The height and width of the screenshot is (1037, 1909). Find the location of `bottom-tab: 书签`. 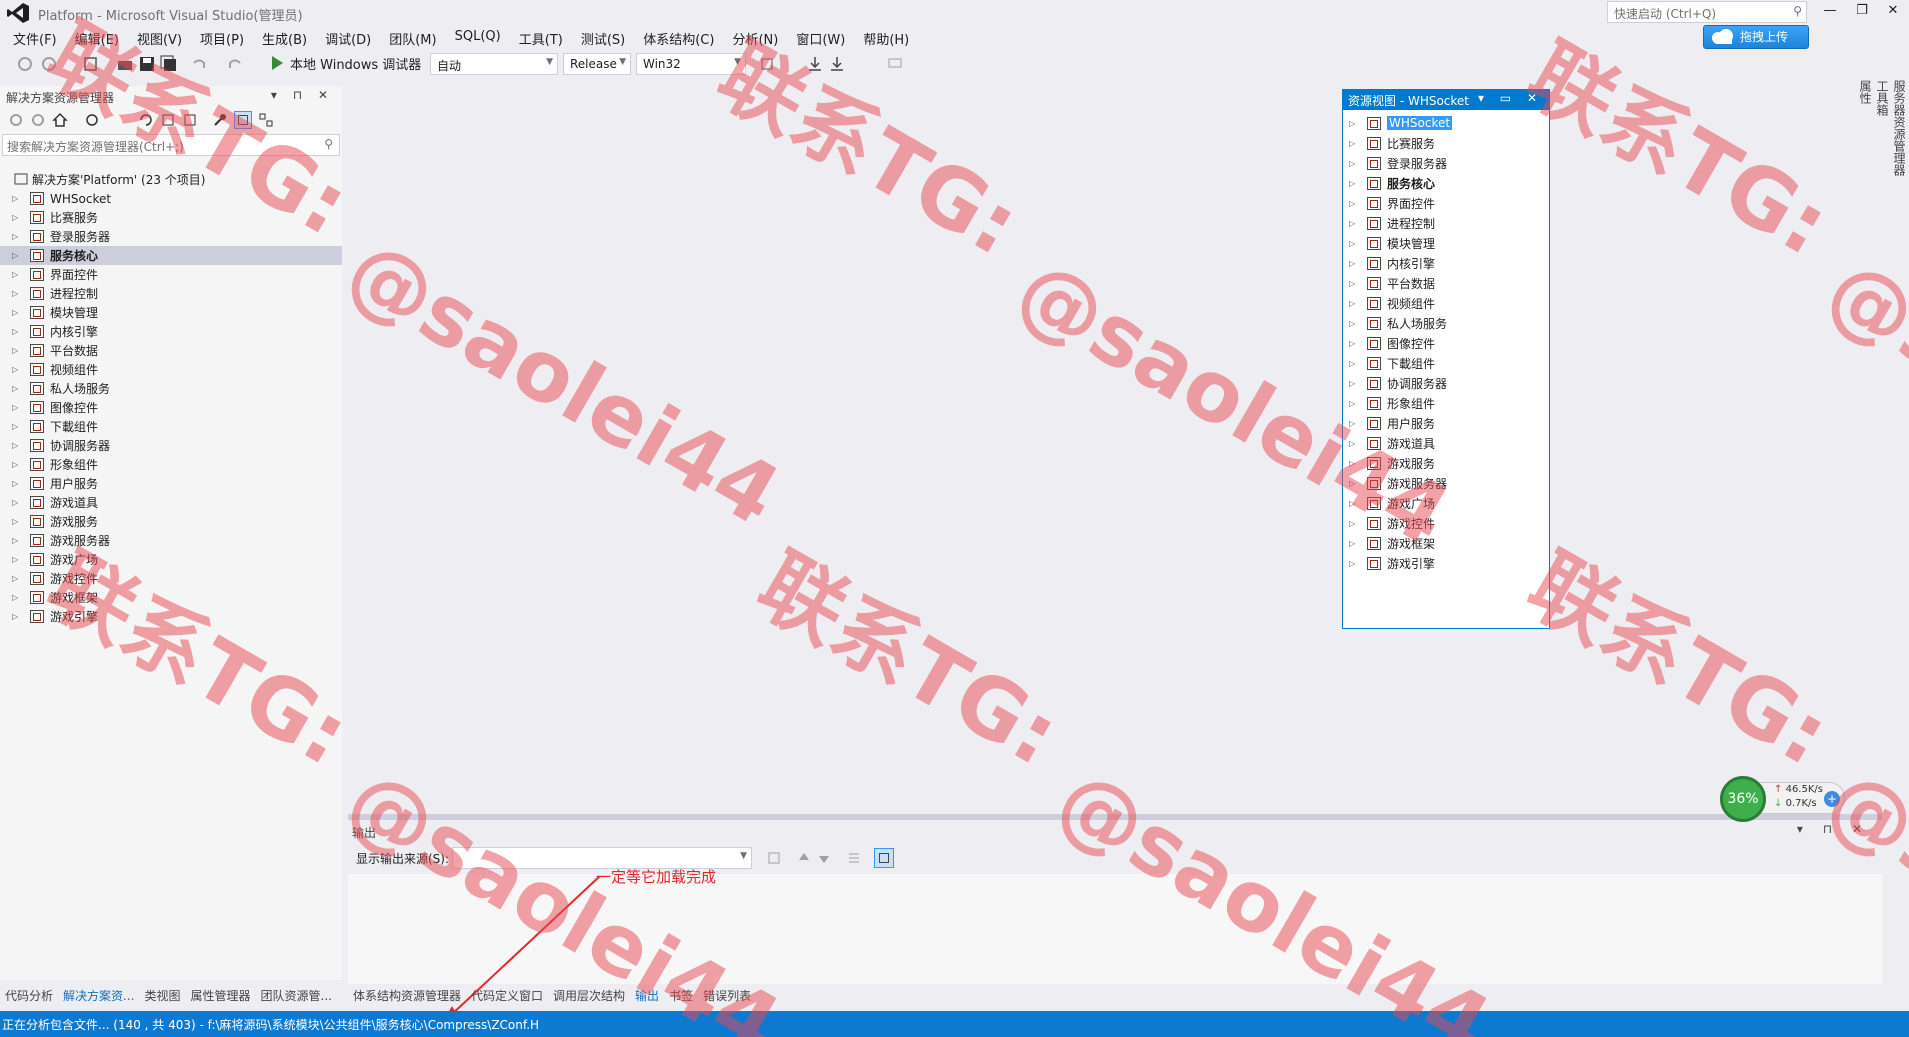

bottom-tab: 书签 is located at coordinates (681, 995).